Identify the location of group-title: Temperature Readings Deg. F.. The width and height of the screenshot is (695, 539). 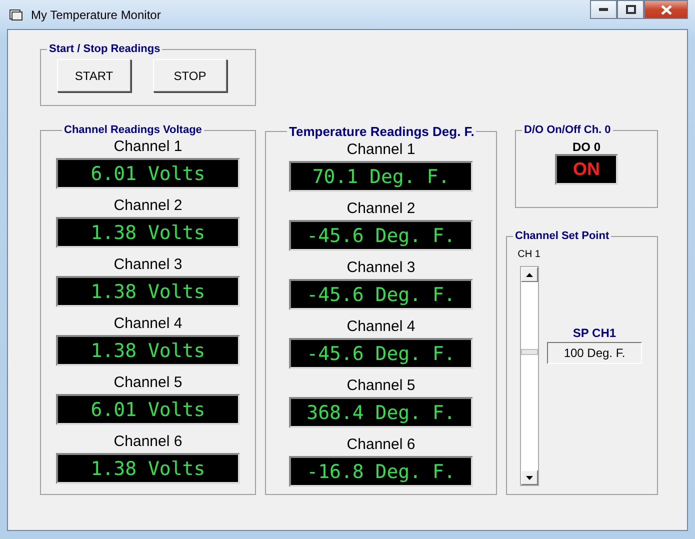
(382, 131).